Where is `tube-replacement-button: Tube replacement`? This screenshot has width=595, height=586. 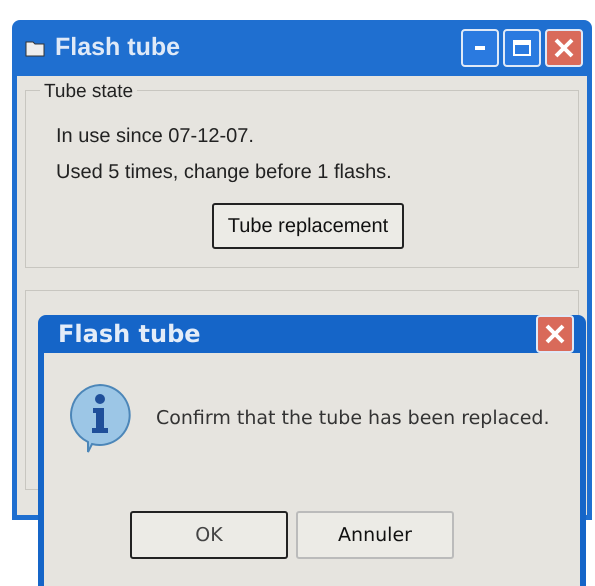 tube-replacement-button: Tube replacement is located at coordinates (308, 226).